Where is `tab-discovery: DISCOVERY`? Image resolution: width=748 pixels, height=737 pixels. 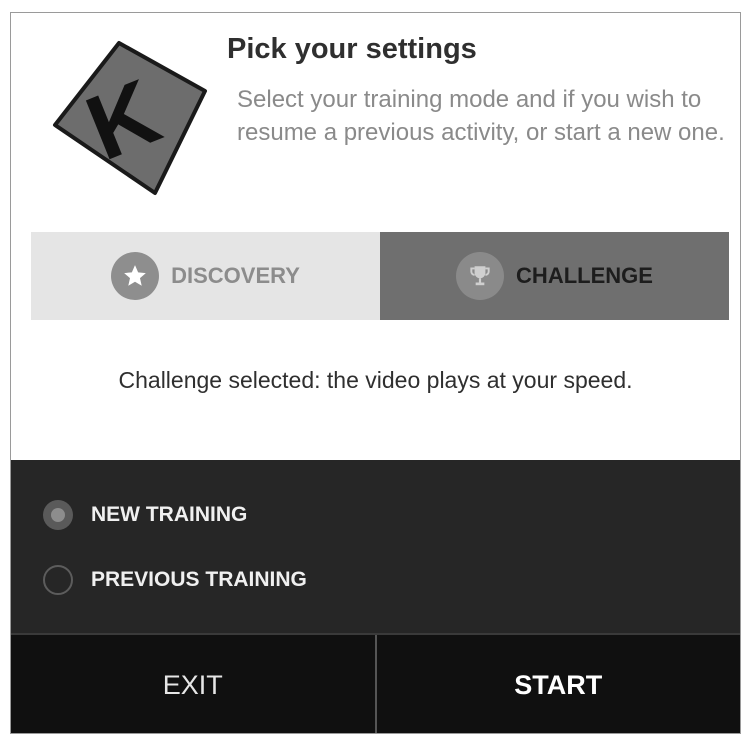
tab-discovery: DISCOVERY is located at coordinates (205, 276).